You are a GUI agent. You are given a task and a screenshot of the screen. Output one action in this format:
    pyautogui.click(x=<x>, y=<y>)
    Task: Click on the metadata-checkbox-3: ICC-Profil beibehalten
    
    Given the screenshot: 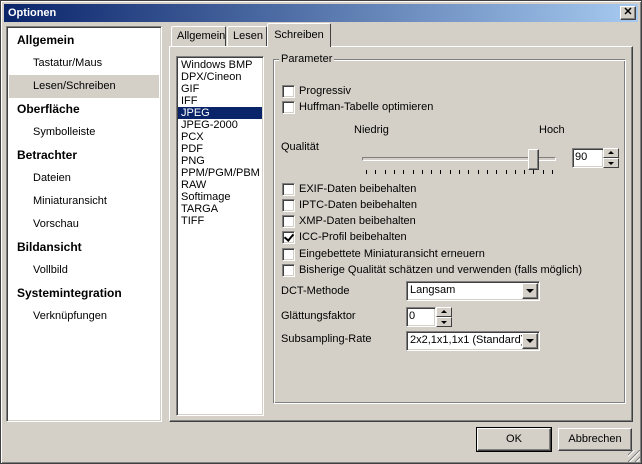 What is the action you would take?
    pyautogui.click(x=344, y=237)
    